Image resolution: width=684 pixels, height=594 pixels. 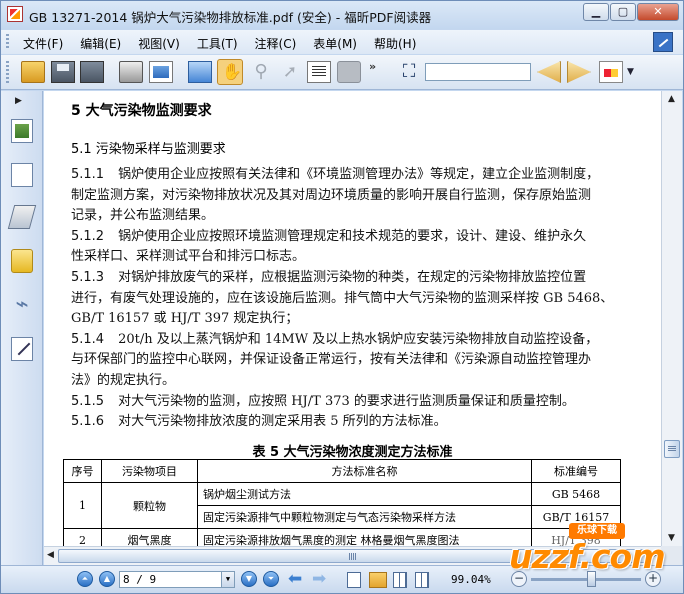 What do you see at coordinates (653, 579) in the screenshot?
I see `zoom-in-icon: +` at bounding box center [653, 579].